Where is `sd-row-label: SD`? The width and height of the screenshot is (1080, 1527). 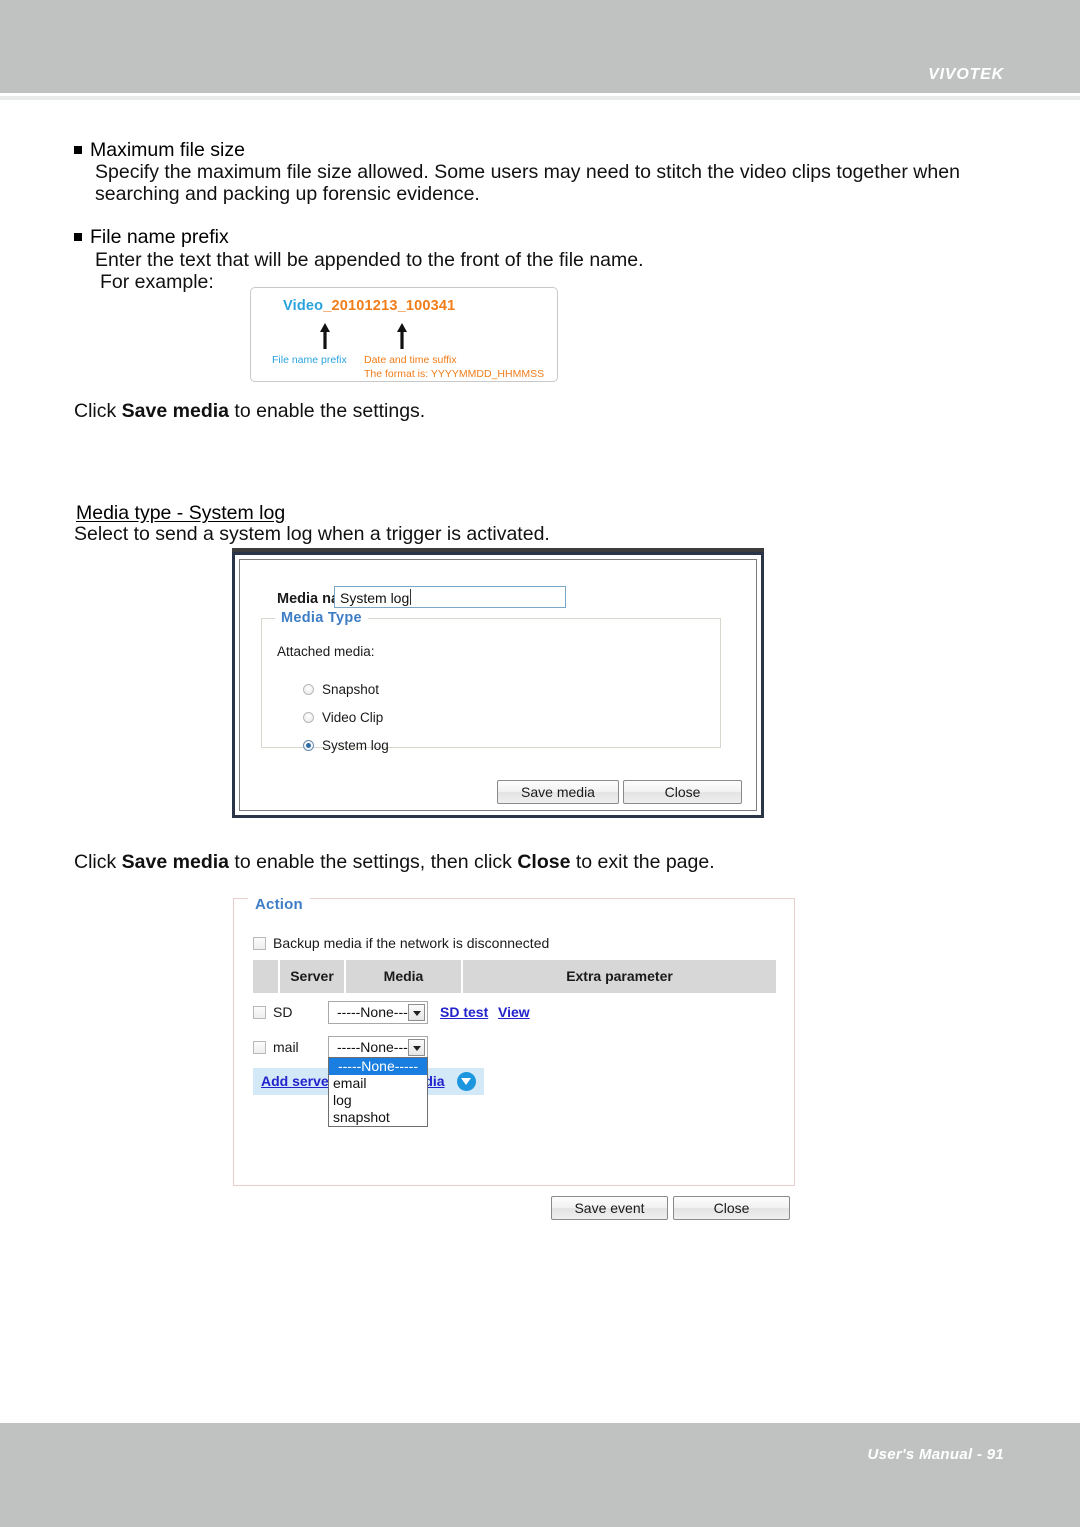 sd-row-label: SD is located at coordinates (283, 1012).